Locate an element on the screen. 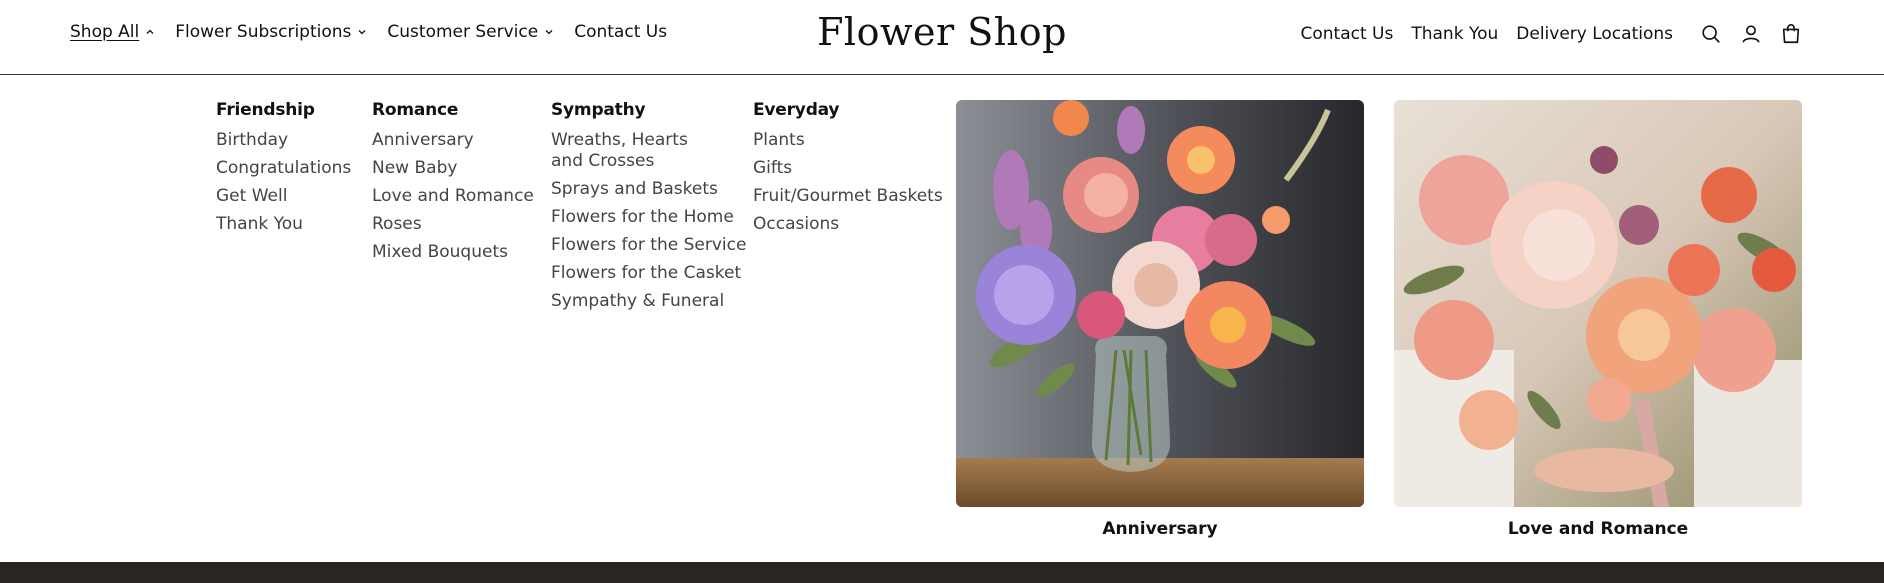 This screenshot has width=1884, height=583. menu-link: New Baby is located at coordinates (453, 168).